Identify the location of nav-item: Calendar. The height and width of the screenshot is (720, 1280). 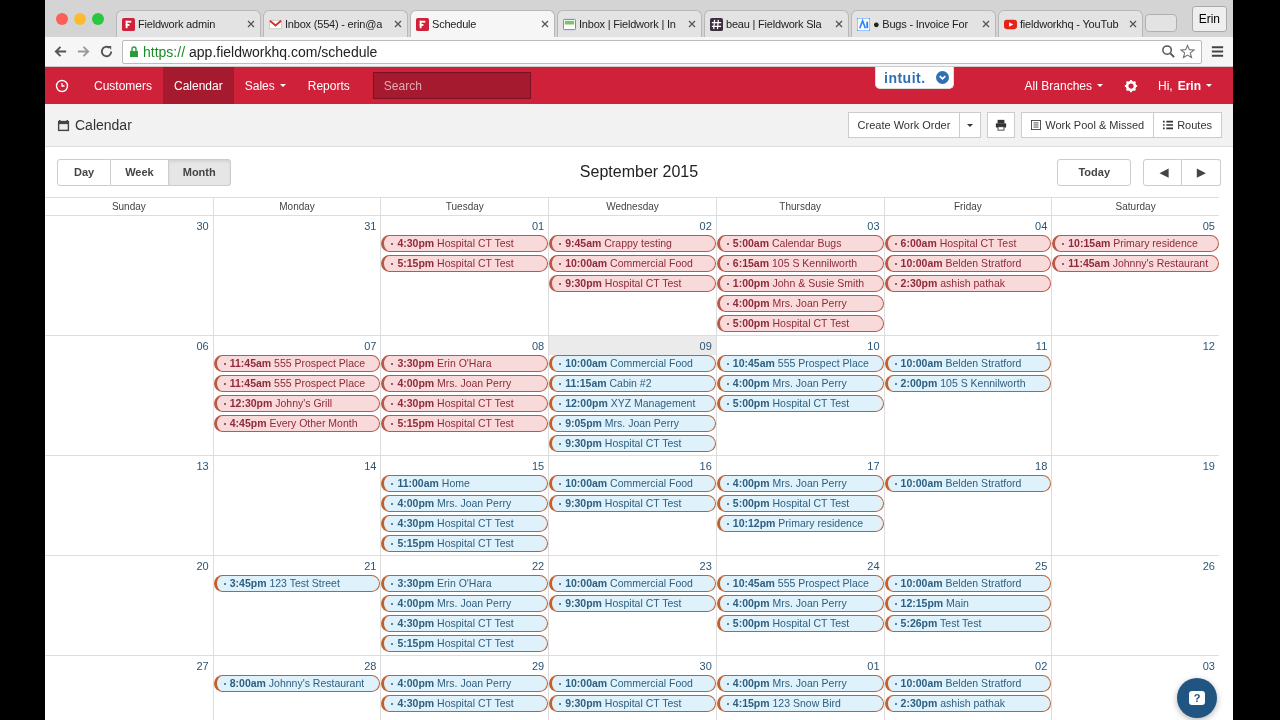
(198, 85).